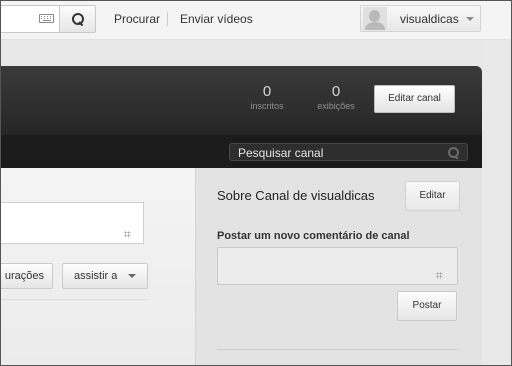  What do you see at coordinates (497, 203) in the screenshot?
I see `page-gutter` at bounding box center [497, 203].